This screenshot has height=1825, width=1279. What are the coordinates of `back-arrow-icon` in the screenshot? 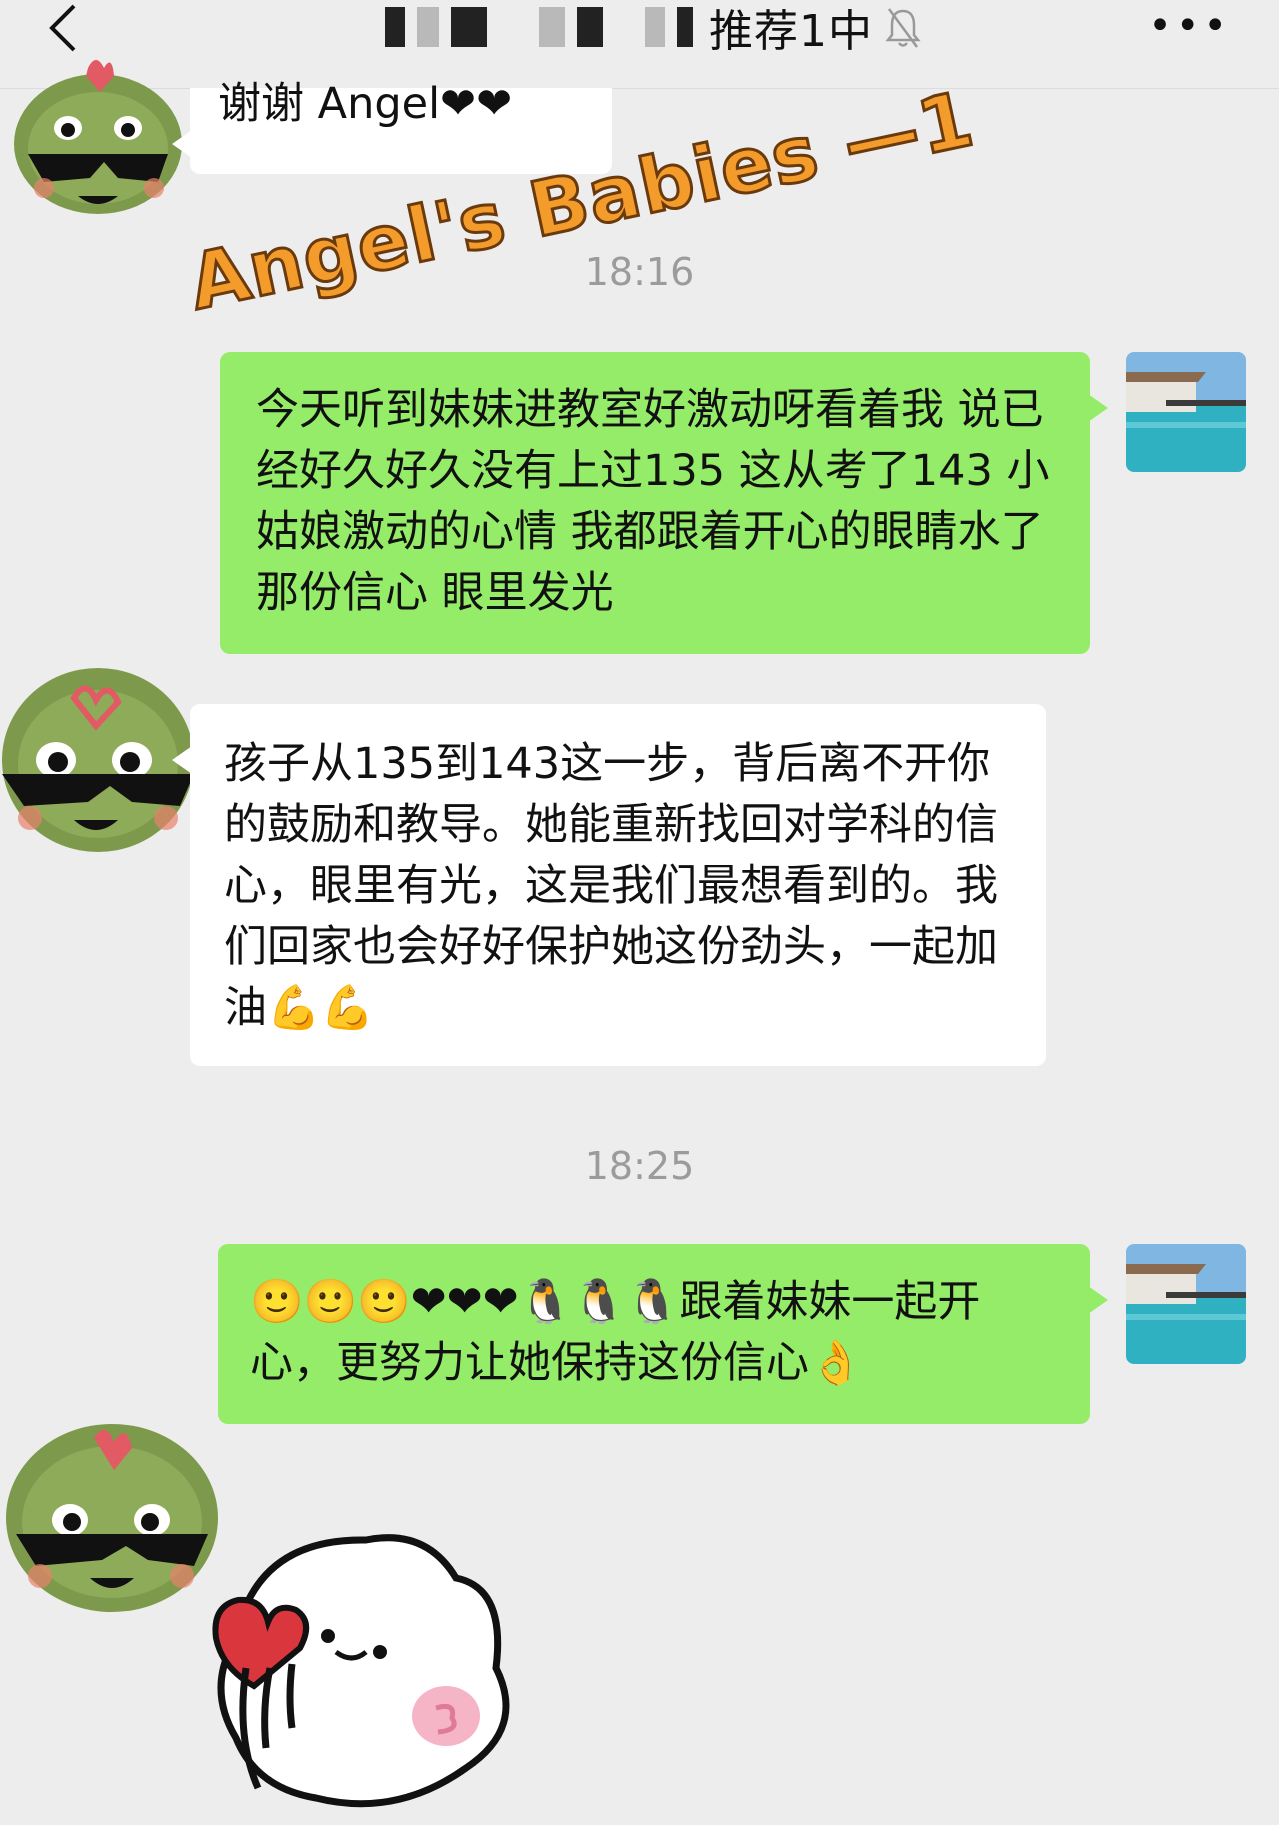 It's located at (64, 28).